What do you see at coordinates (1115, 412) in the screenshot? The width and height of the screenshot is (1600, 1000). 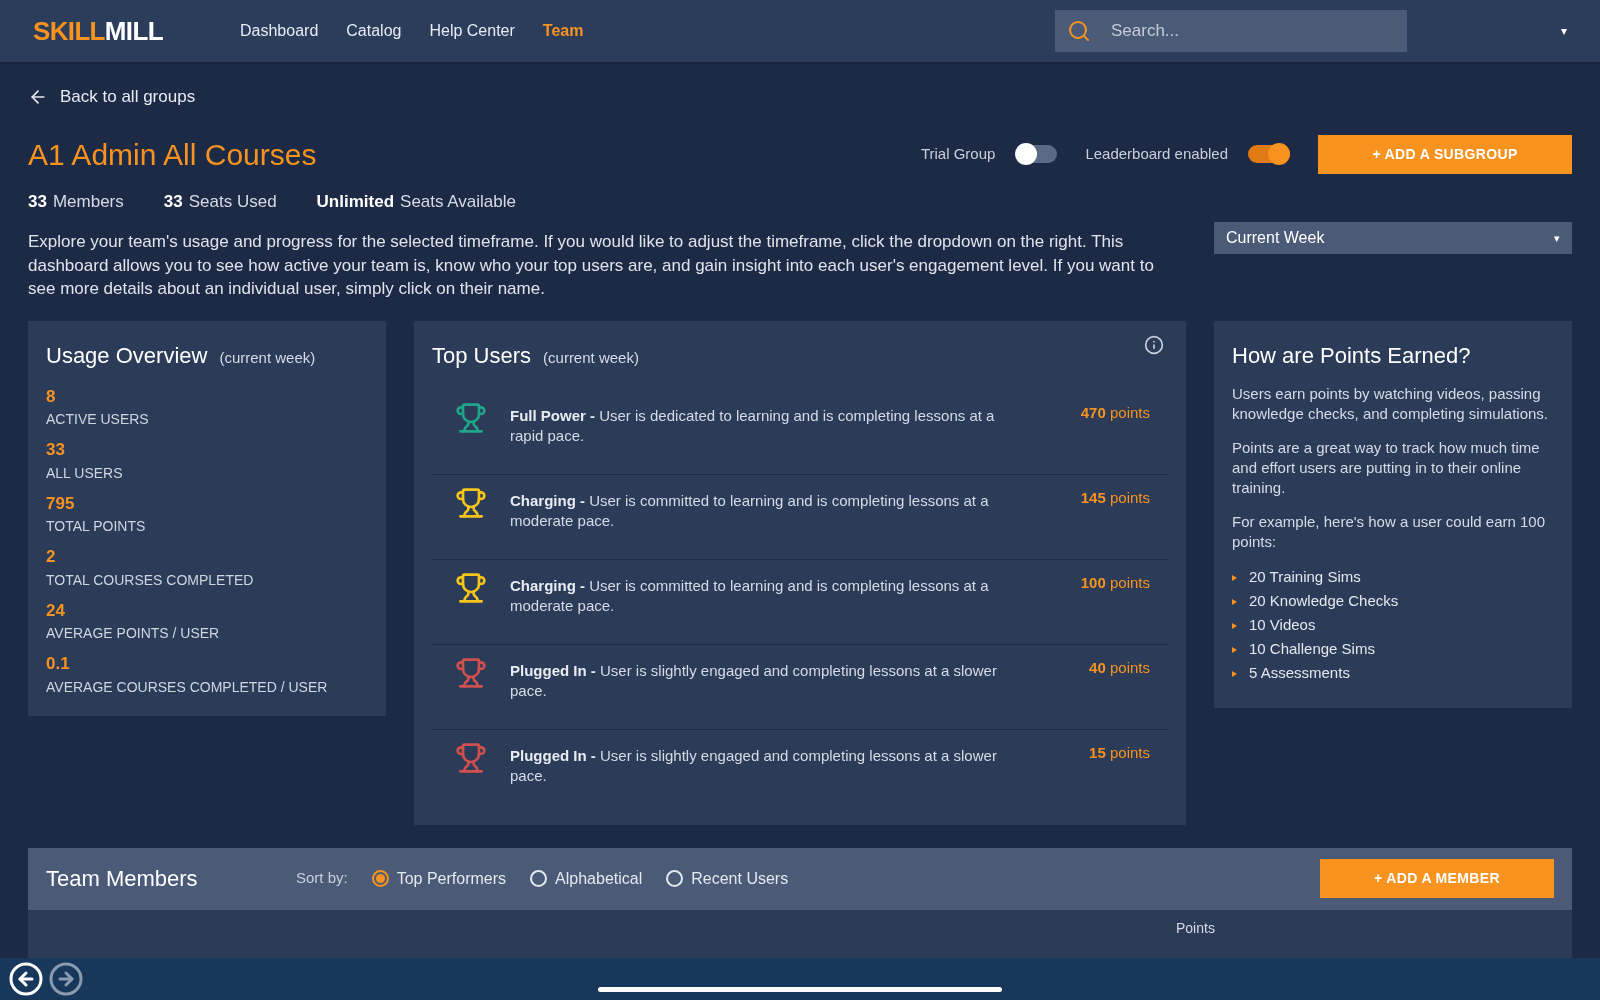 I see `user-points: 470 points` at bounding box center [1115, 412].